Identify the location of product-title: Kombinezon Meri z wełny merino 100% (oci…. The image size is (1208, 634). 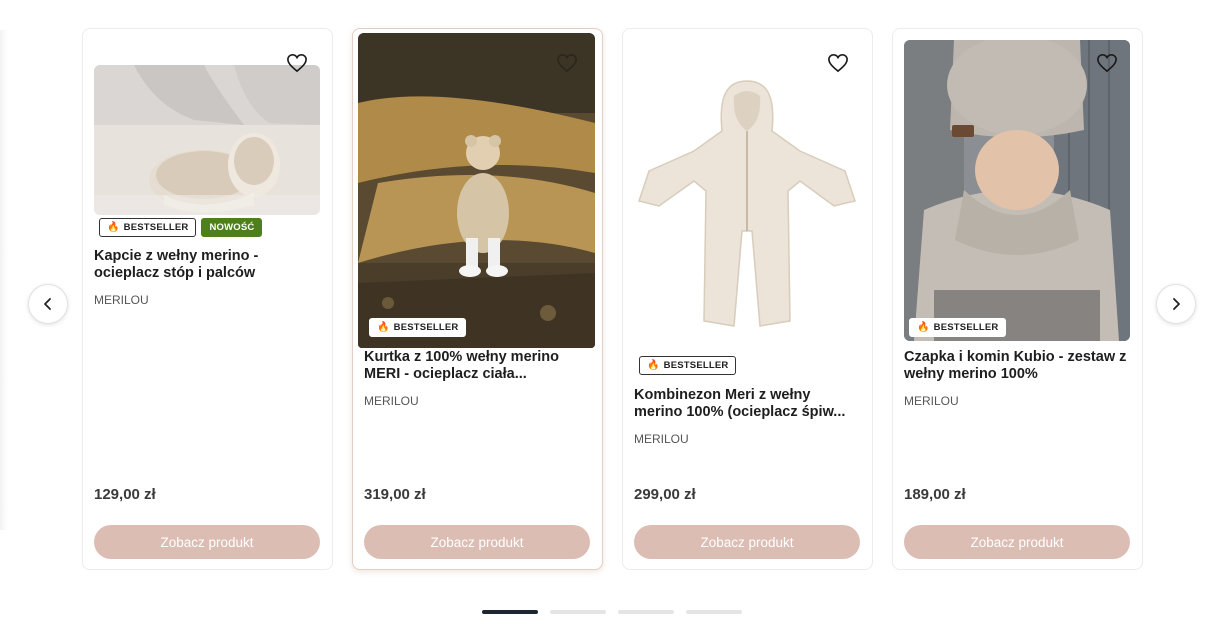
(748, 404).